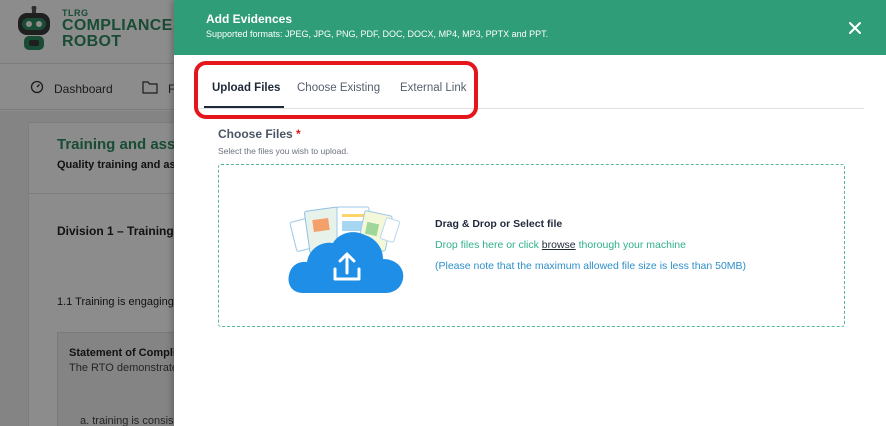 The image size is (886, 426). What do you see at coordinates (283, 151) in the screenshot?
I see `choose-files-hint: Select the files you wish to upload.` at bounding box center [283, 151].